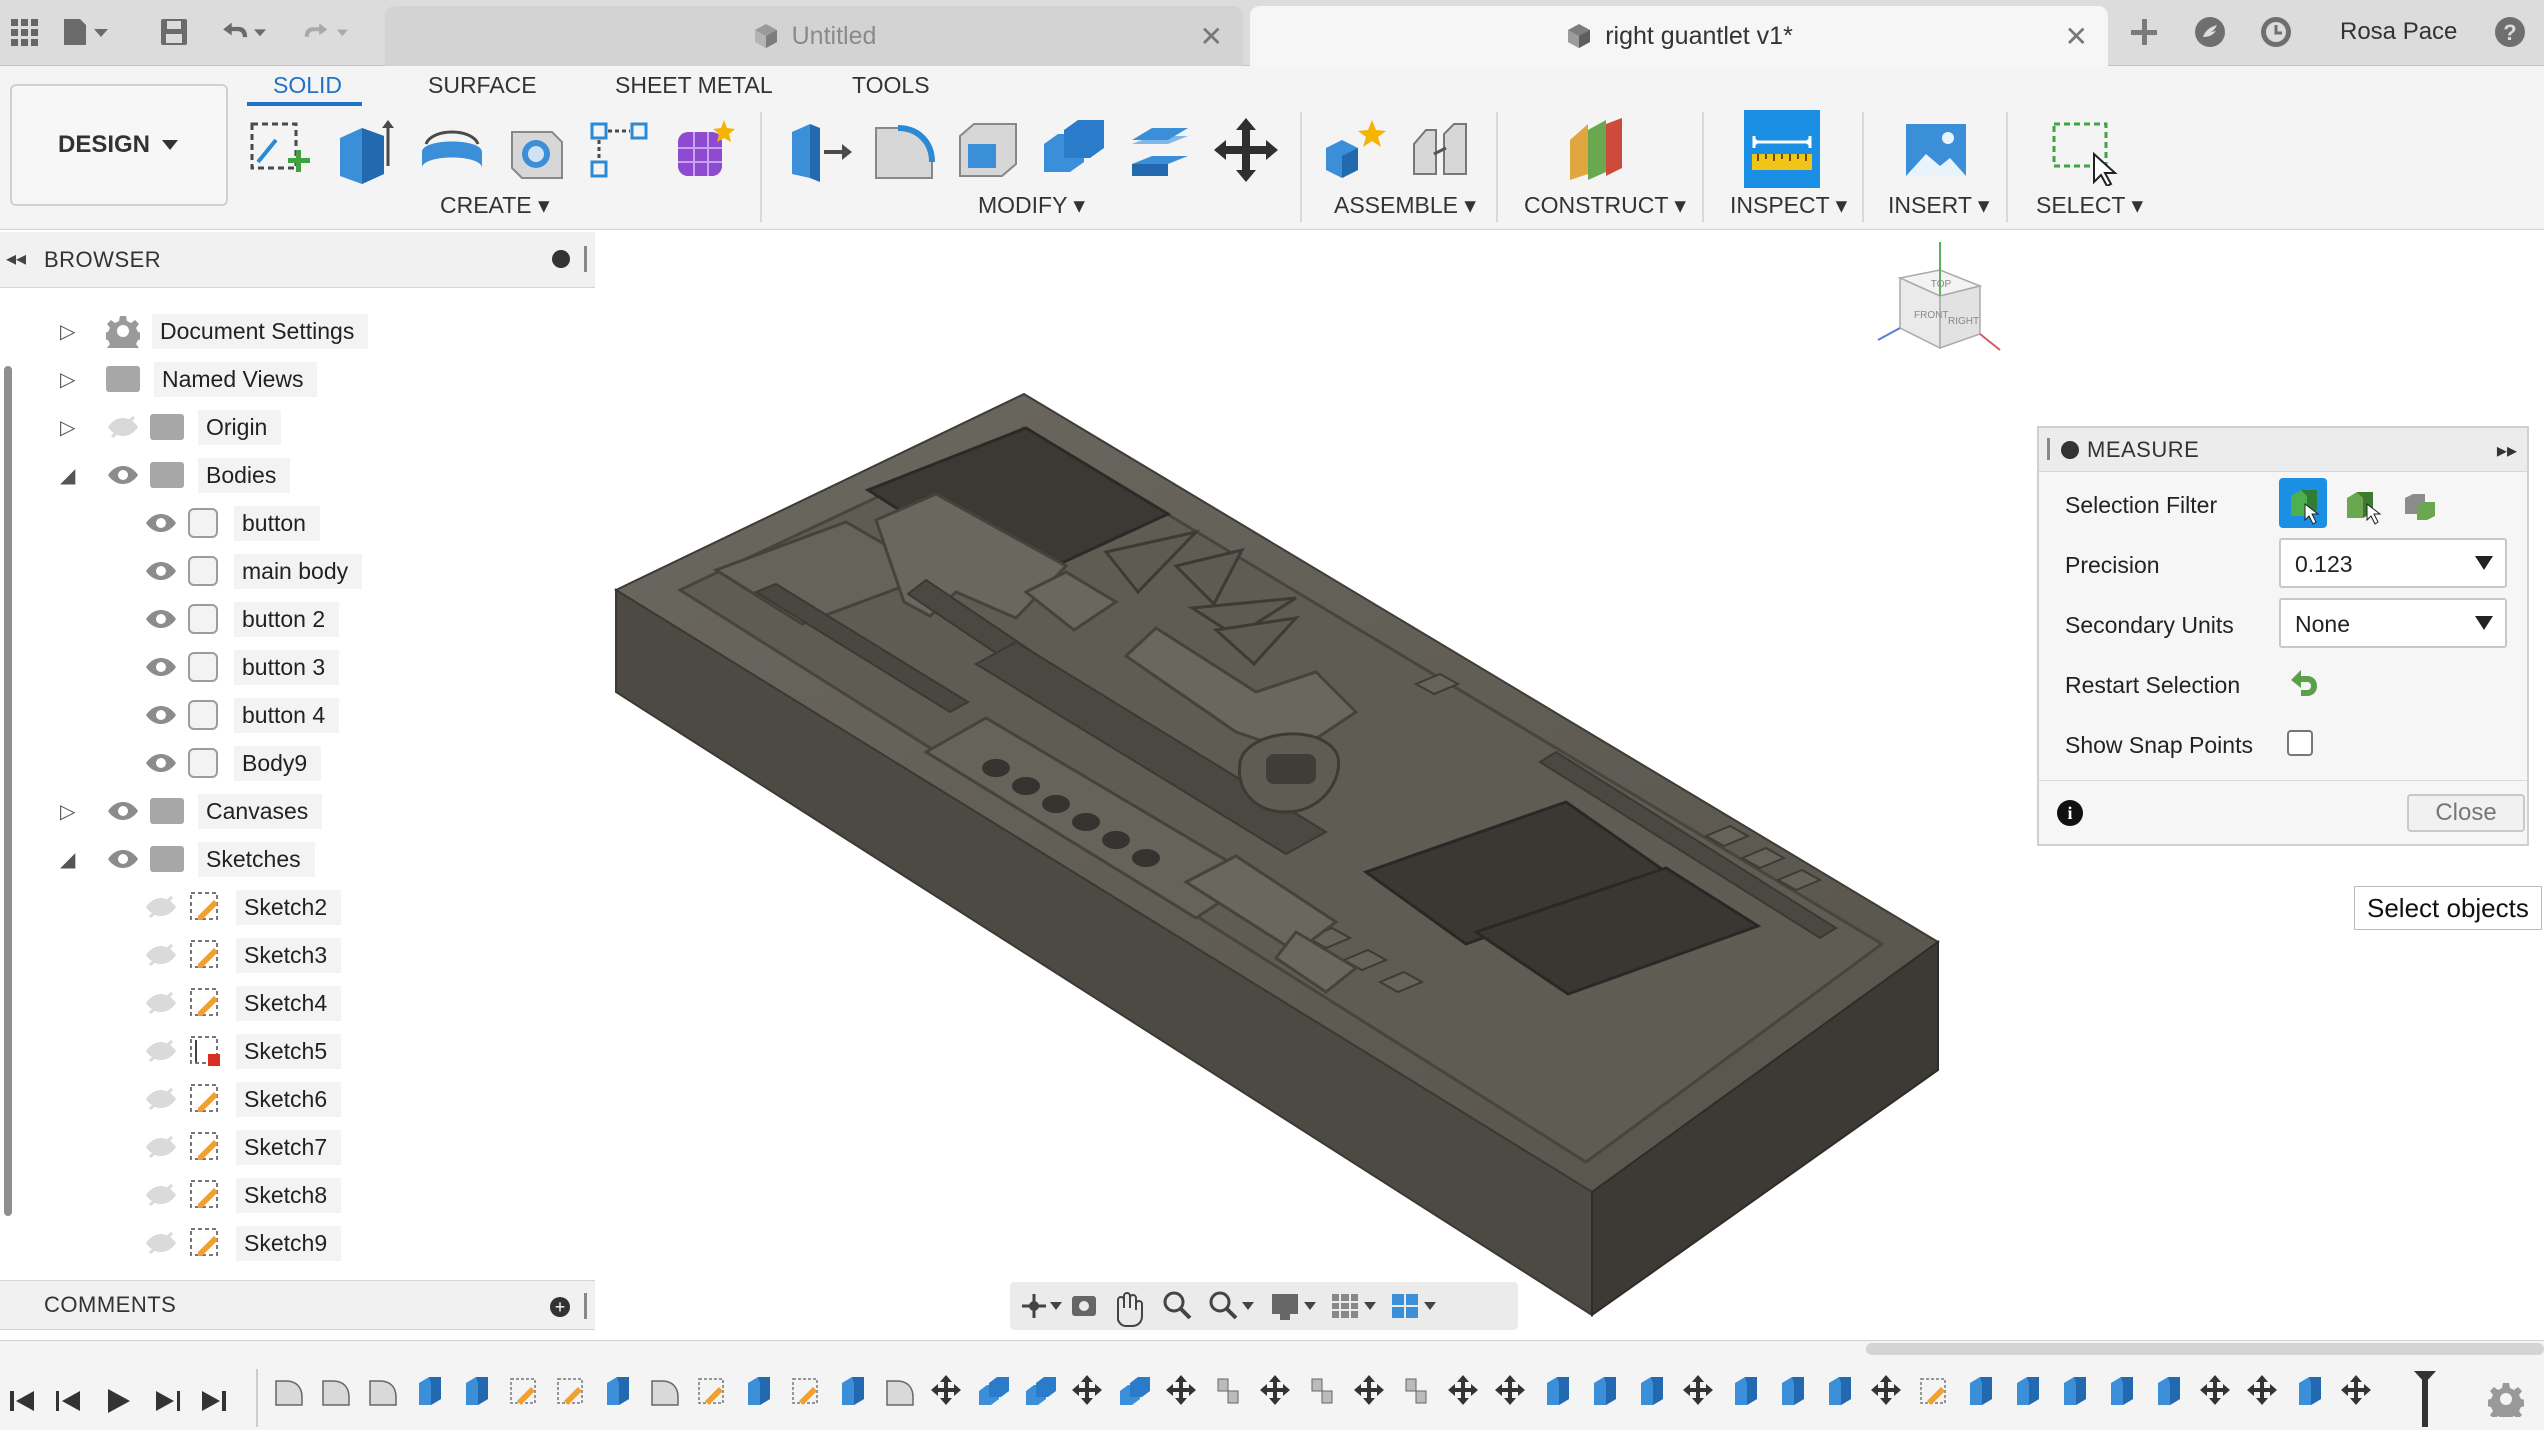  I want to click on expand-dialog-icon: ▸▸, so click(2507, 450).